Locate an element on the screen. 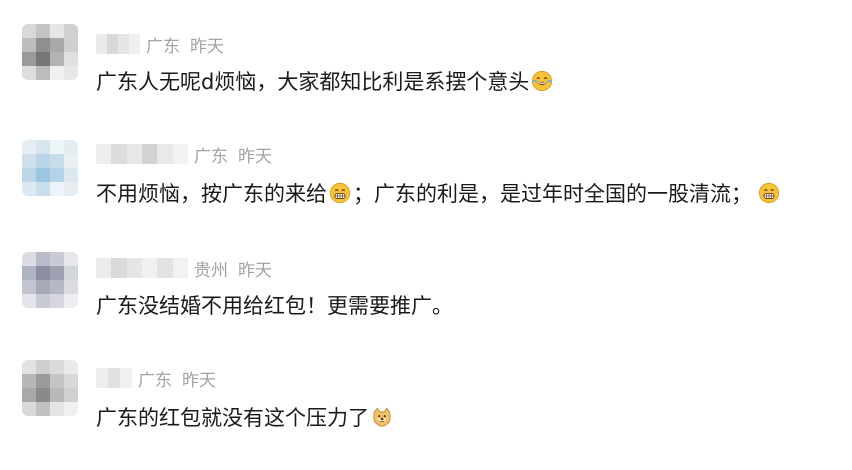 The height and width of the screenshot is (470, 852). comment-text-part: 不用烦恼，按广东的来给 is located at coordinates (211, 194).